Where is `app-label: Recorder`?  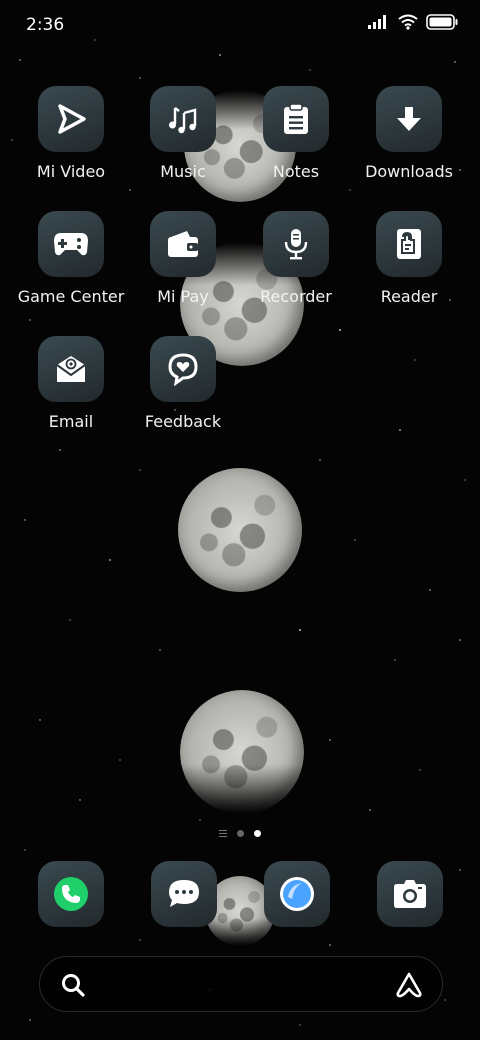 app-label: Recorder is located at coordinates (296, 296).